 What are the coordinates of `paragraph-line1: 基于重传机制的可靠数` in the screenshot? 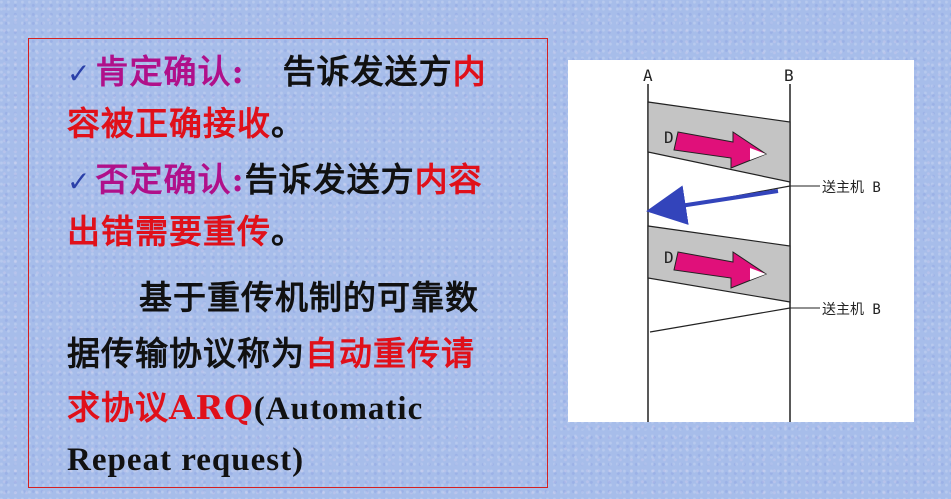 It's located at (273, 298).